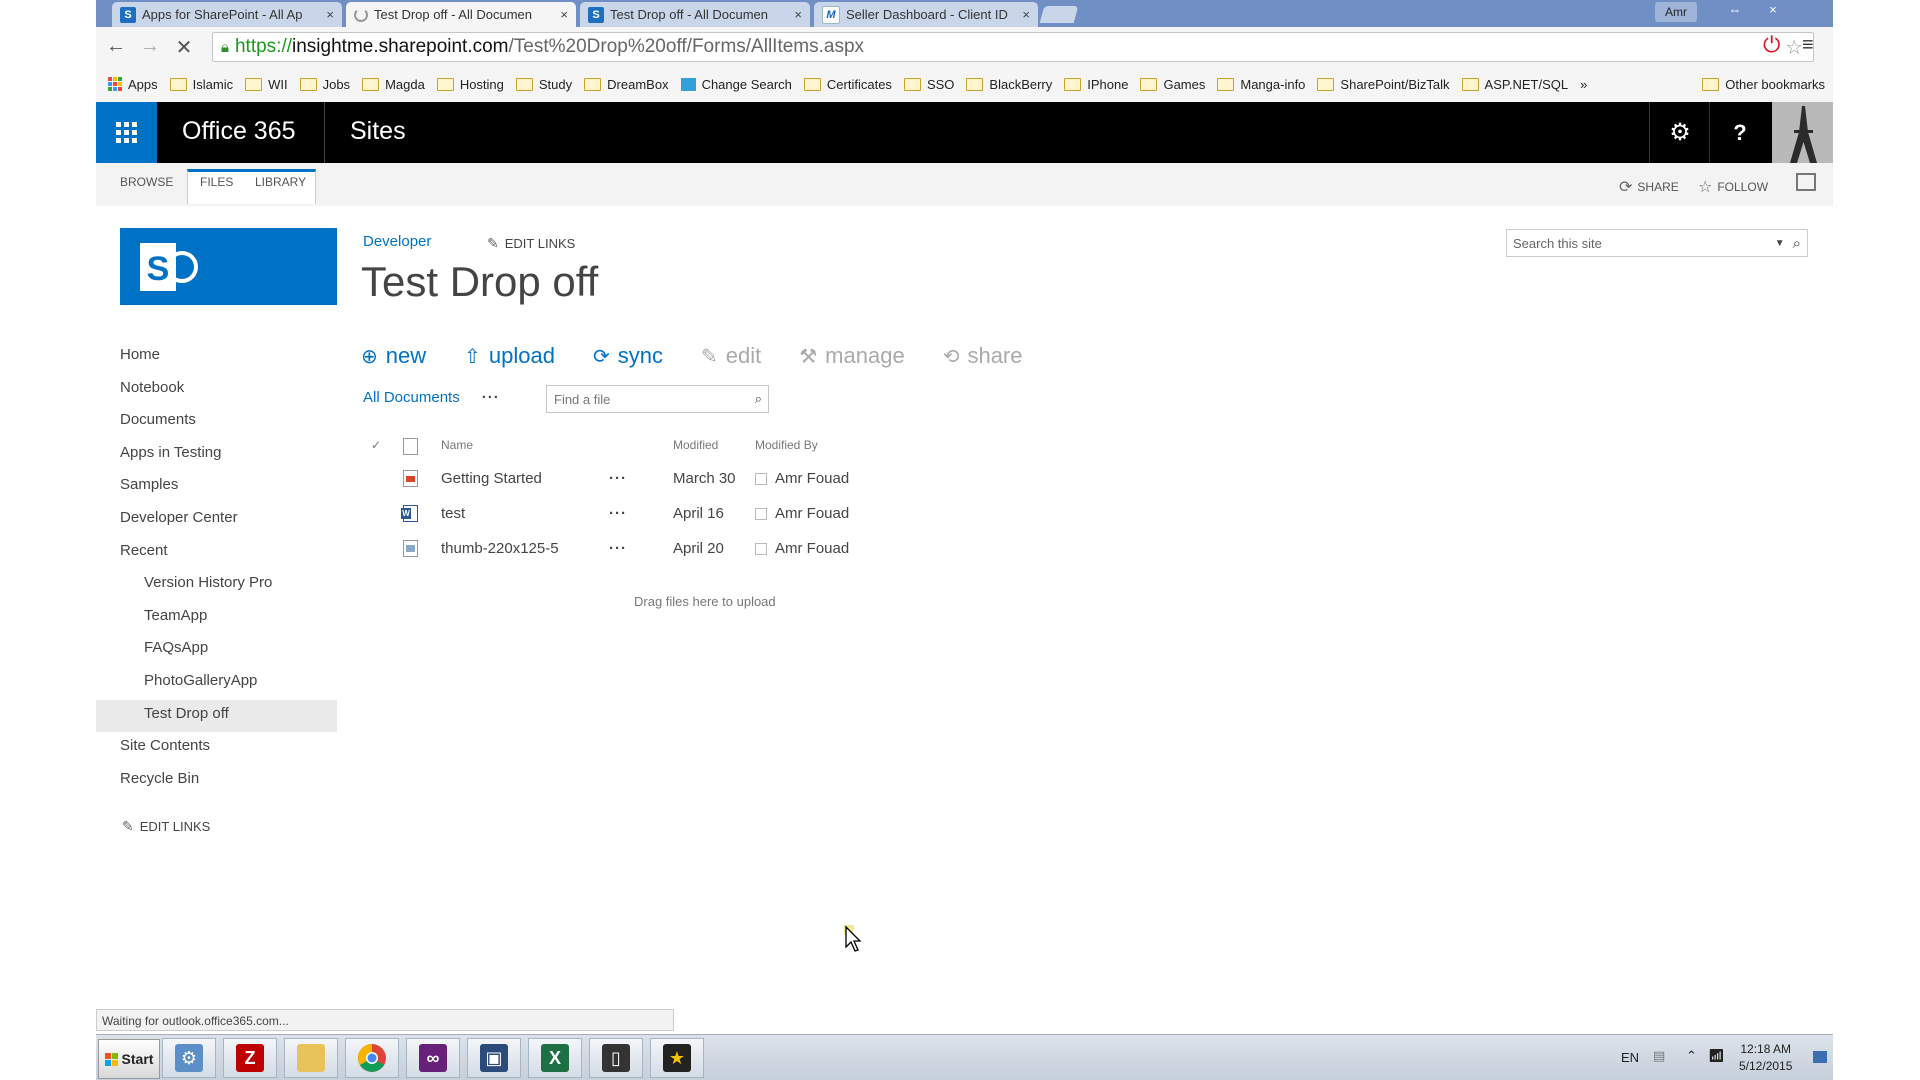 The height and width of the screenshot is (1080, 1920). Describe the element at coordinates (731, 356) in the screenshot. I see `edit-button: ✎ edit` at that location.